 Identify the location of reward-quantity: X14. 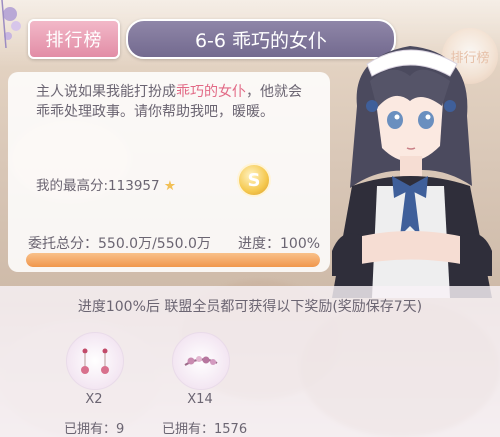
(200, 399).